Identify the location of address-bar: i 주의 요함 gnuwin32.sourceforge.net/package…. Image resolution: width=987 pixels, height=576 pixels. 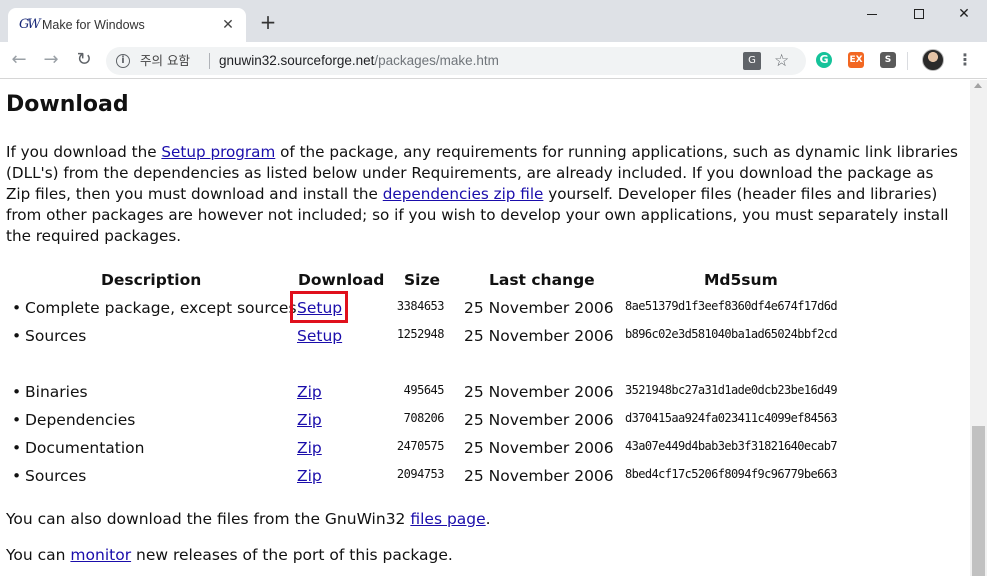
(456, 61).